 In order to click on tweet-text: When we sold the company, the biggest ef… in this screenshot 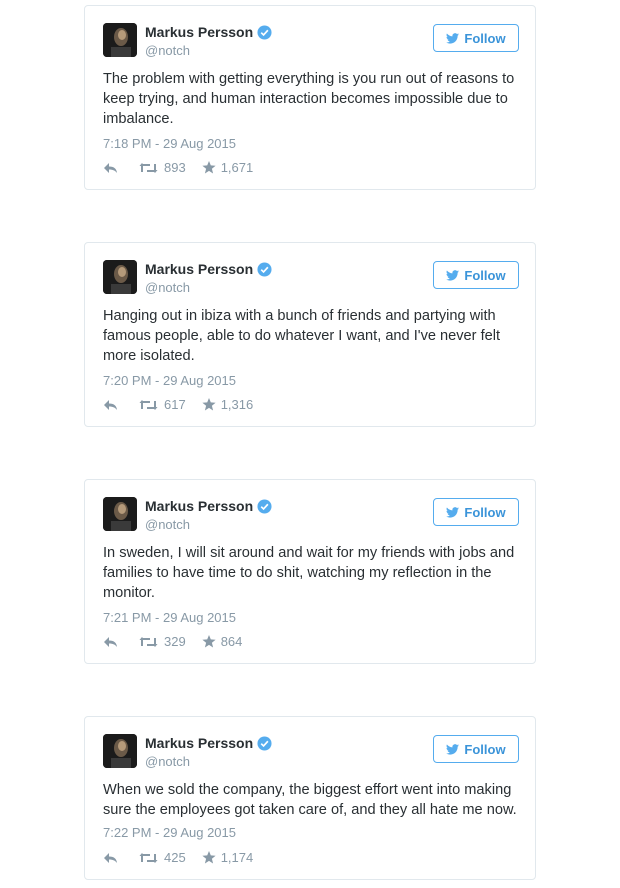, I will do `click(310, 800)`.